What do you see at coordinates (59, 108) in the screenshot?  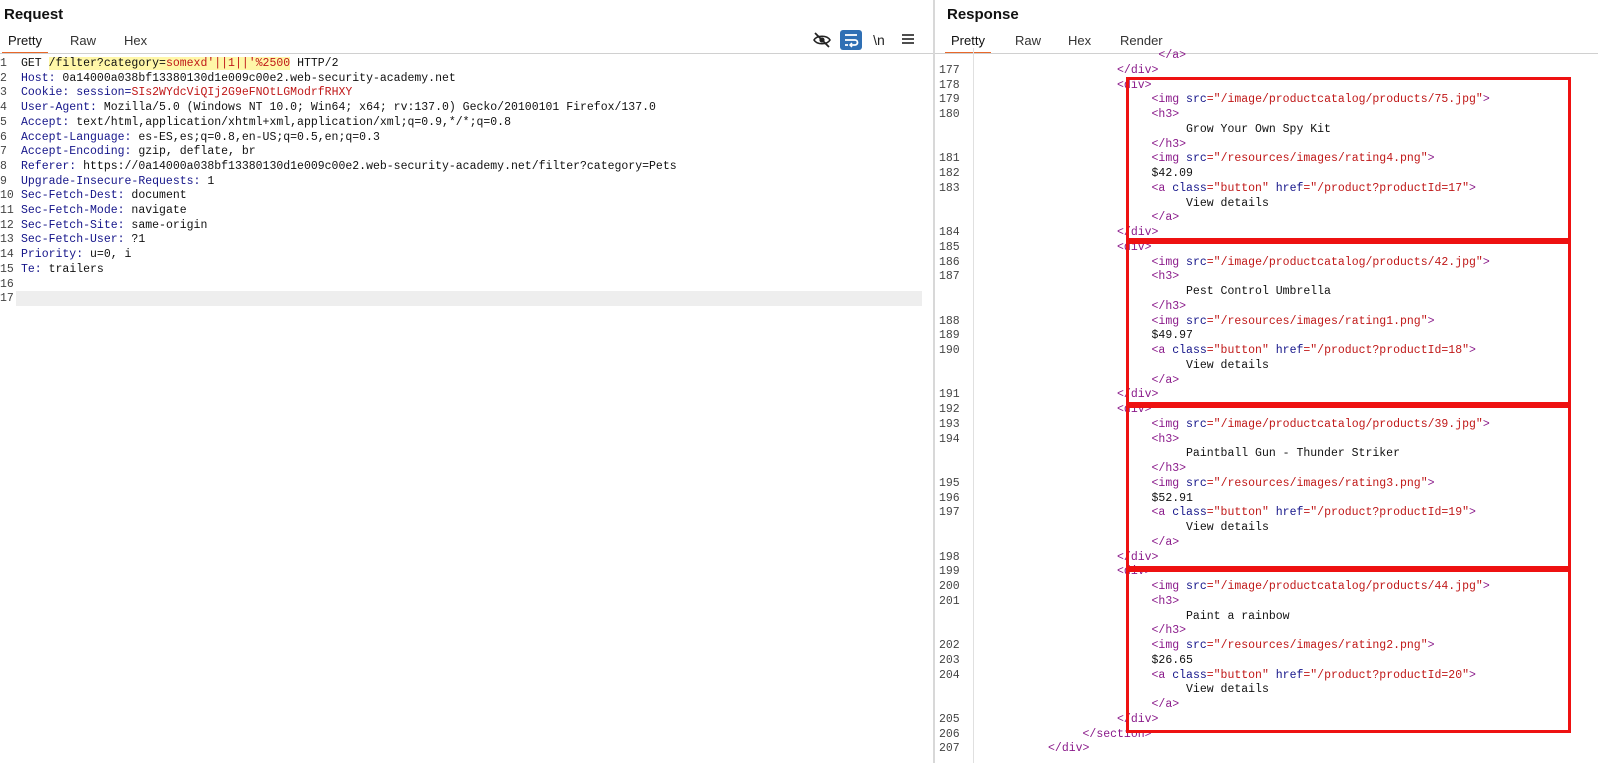 I see `code-token: User-Agent:` at bounding box center [59, 108].